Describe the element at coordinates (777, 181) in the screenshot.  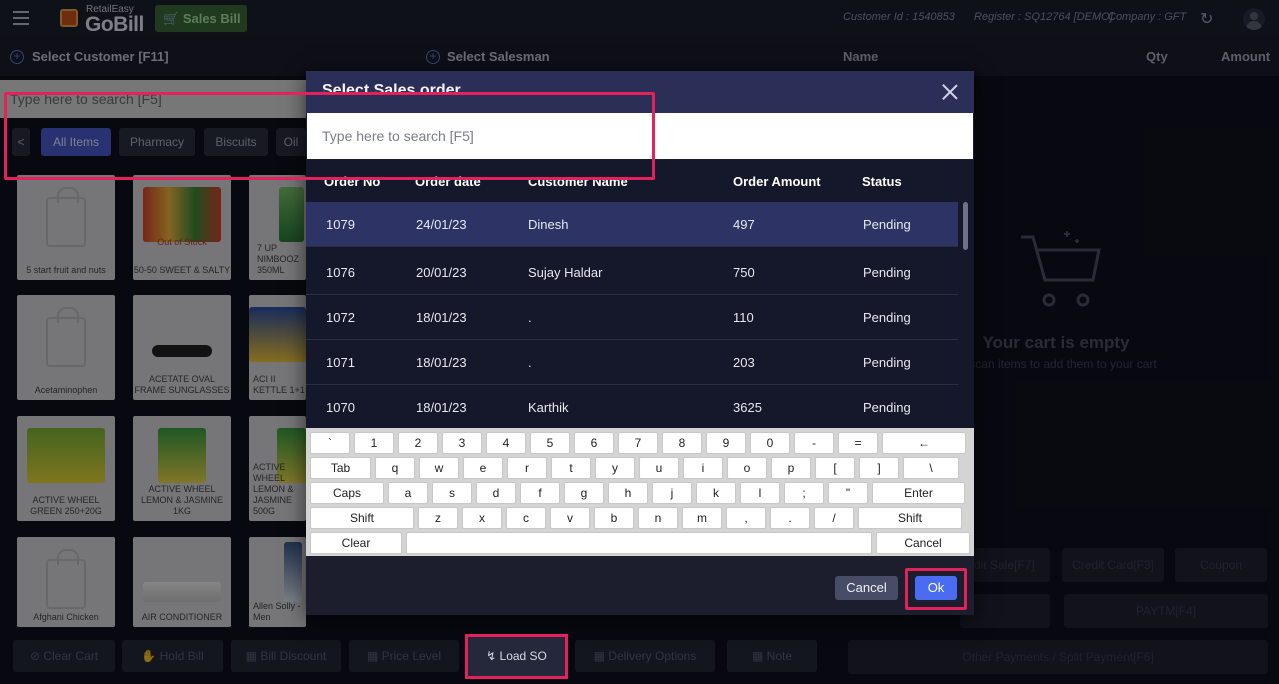
I see `col-order-amount: Order Amount` at that location.